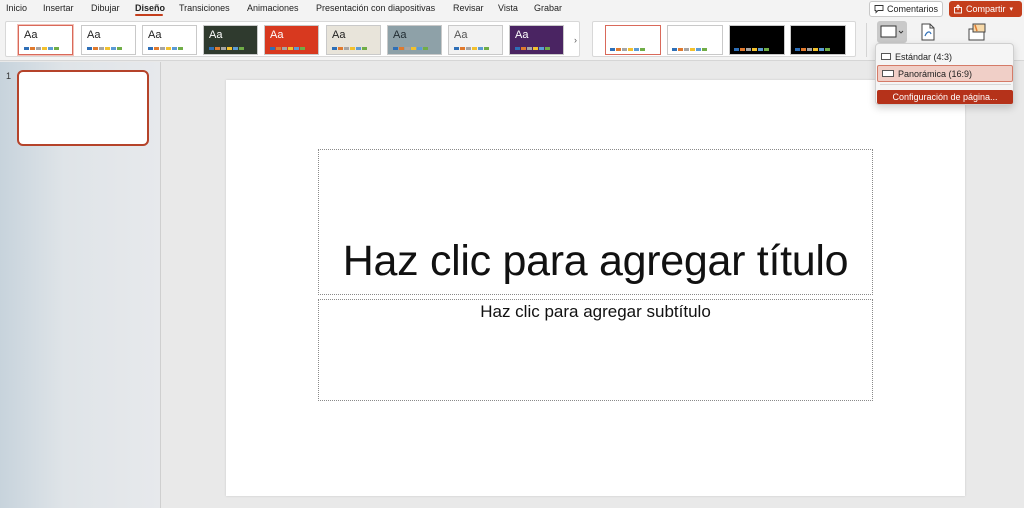 The height and width of the screenshot is (508, 1024). I want to click on tab-vista: Vista, so click(508, 8).